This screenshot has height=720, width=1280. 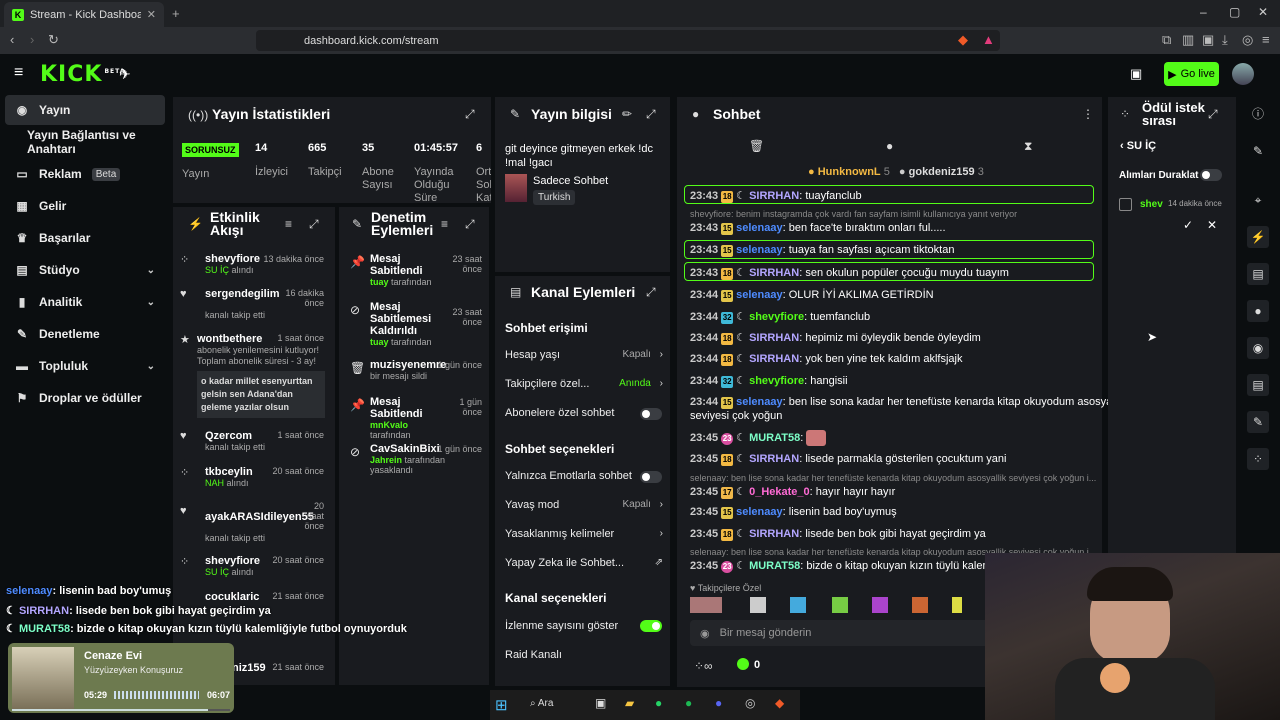 What do you see at coordinates (151, 14) in the screenshot?
I see `close-tab-icon: ✕` at bounding box center [151, 14].